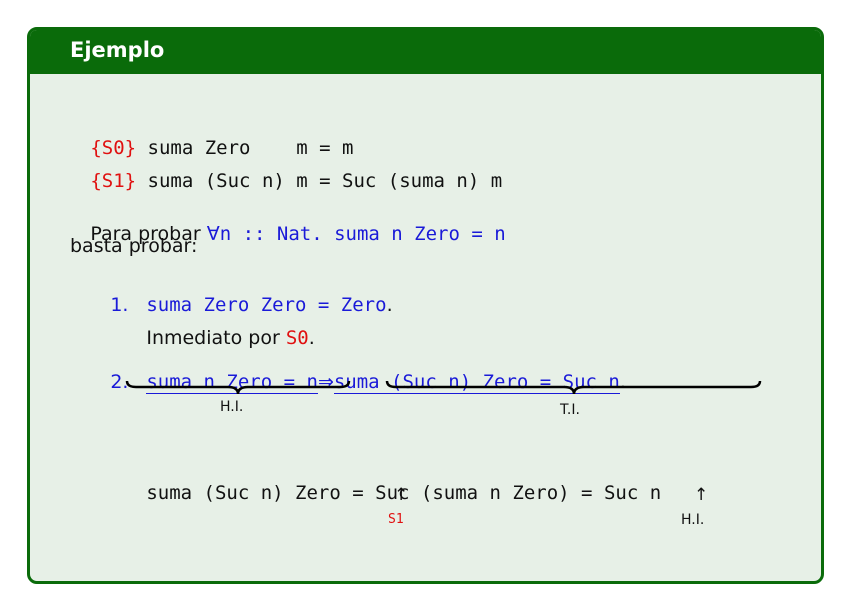 The height and width of the screenshot is (601, 854). I want to click on note-ref: S0, so click(297, 338).